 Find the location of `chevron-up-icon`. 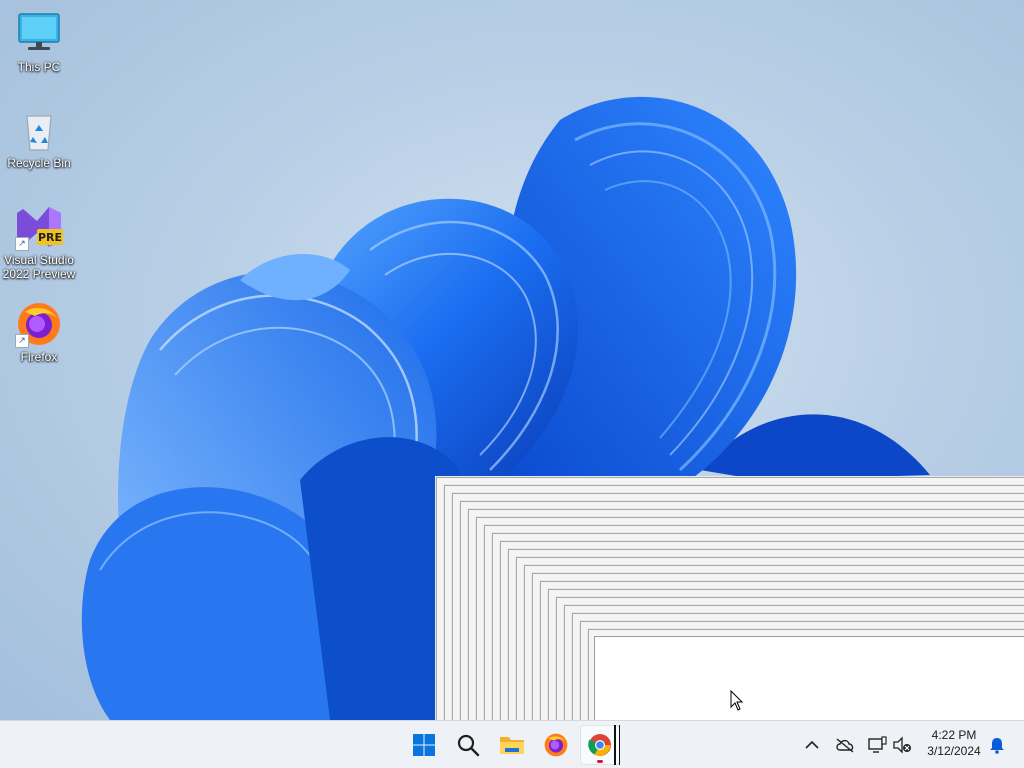

chevron-up-icon is located at coordinates (812, 744).